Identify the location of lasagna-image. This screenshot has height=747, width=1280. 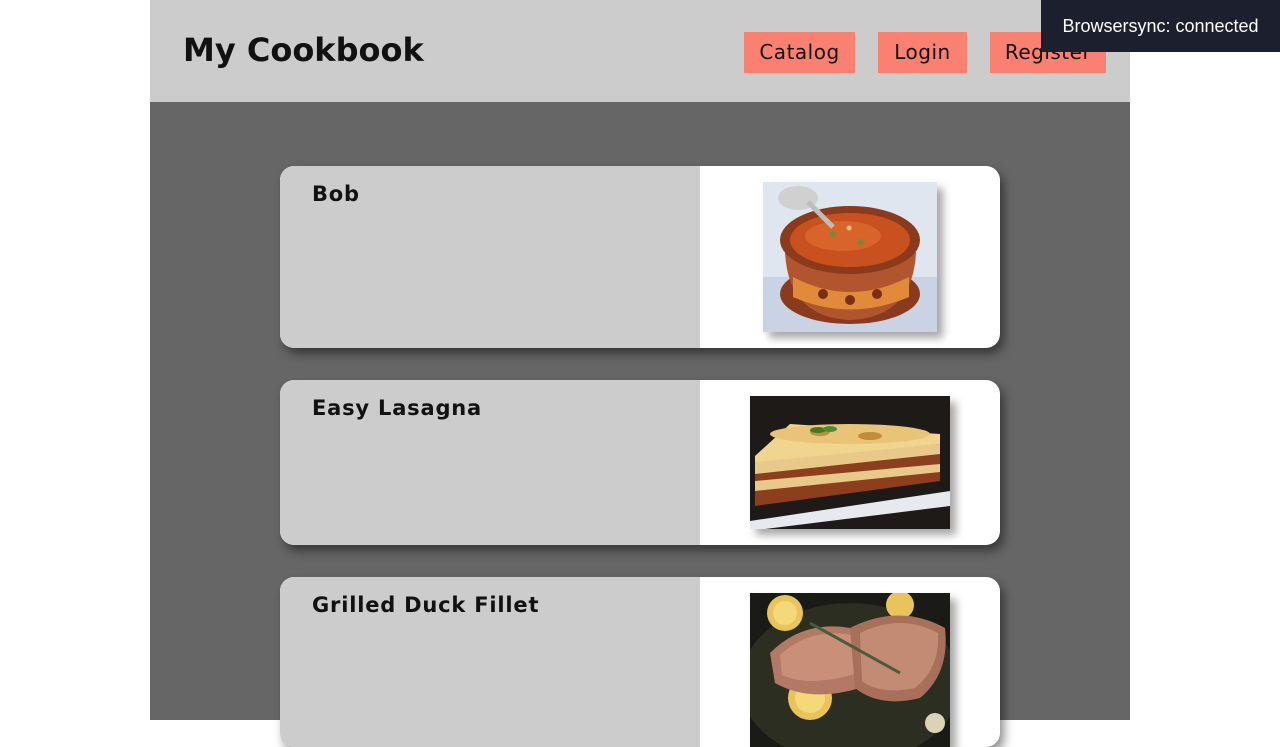
(850, 462).